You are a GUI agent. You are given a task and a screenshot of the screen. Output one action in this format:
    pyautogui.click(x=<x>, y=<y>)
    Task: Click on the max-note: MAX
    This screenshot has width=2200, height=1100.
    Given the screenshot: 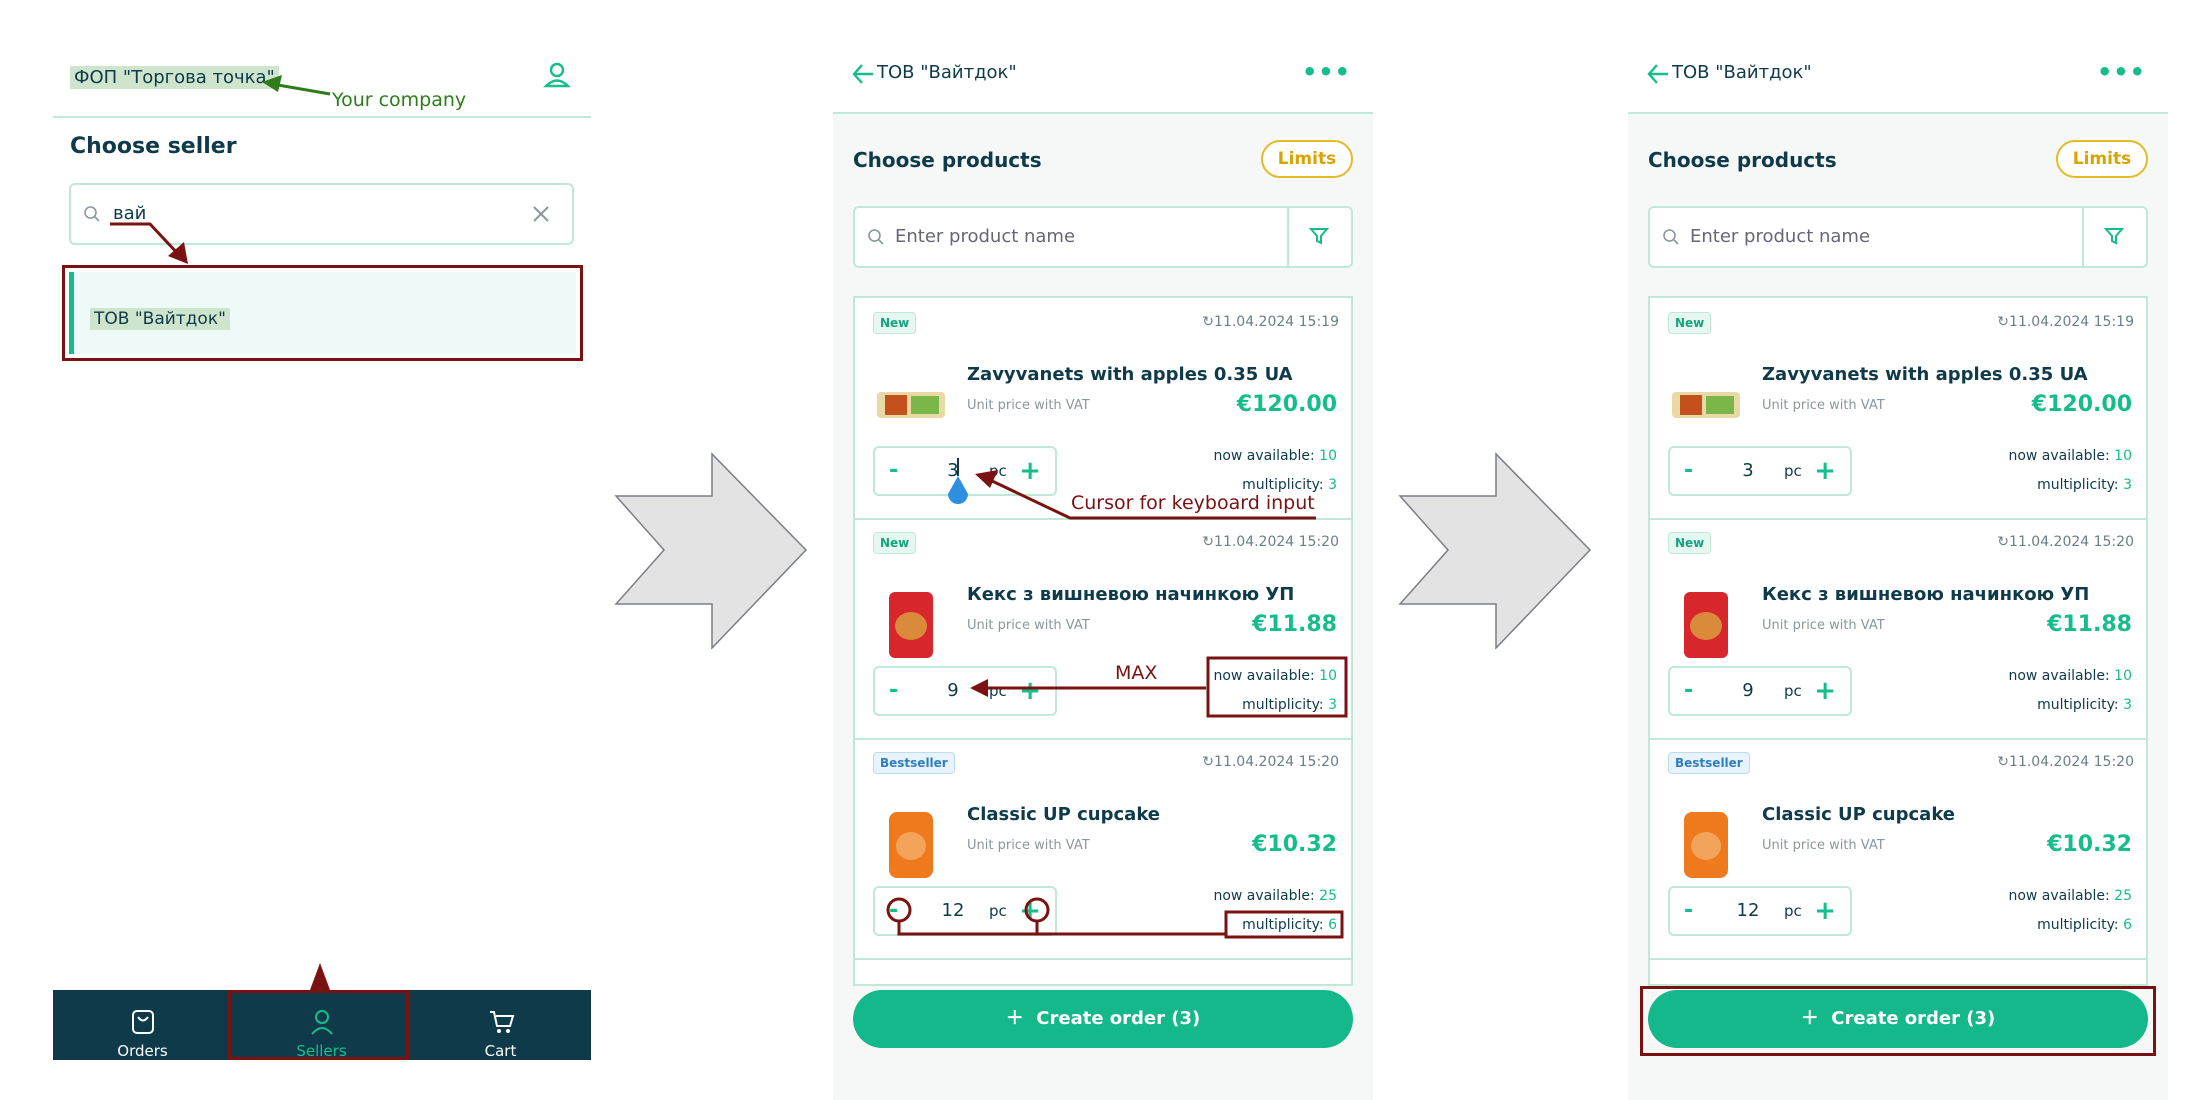 What is the action you would take?
    pyautogui.click(x=1136, y=673)
    